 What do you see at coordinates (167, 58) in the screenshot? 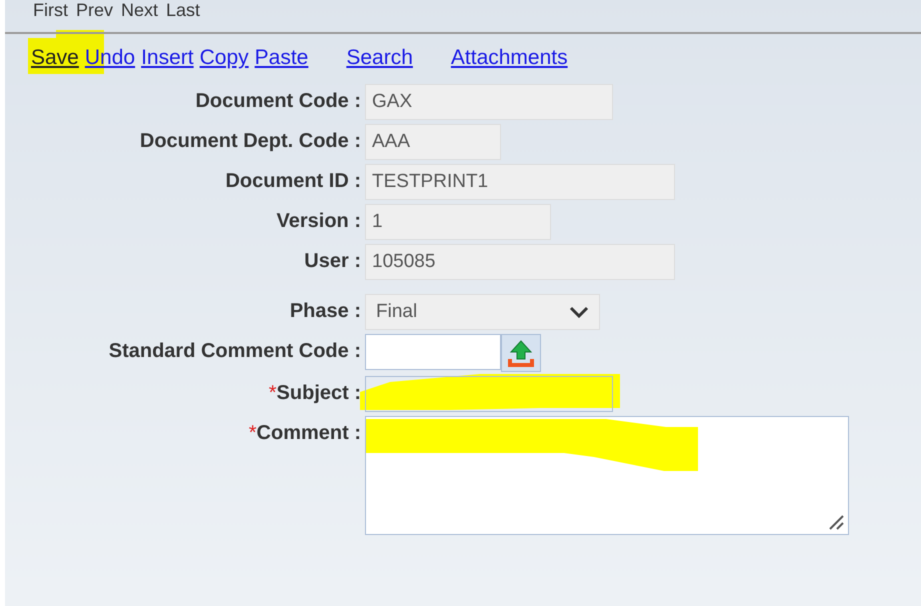
I see `toolbar-link: Insert` at bounding box center [167, 58].